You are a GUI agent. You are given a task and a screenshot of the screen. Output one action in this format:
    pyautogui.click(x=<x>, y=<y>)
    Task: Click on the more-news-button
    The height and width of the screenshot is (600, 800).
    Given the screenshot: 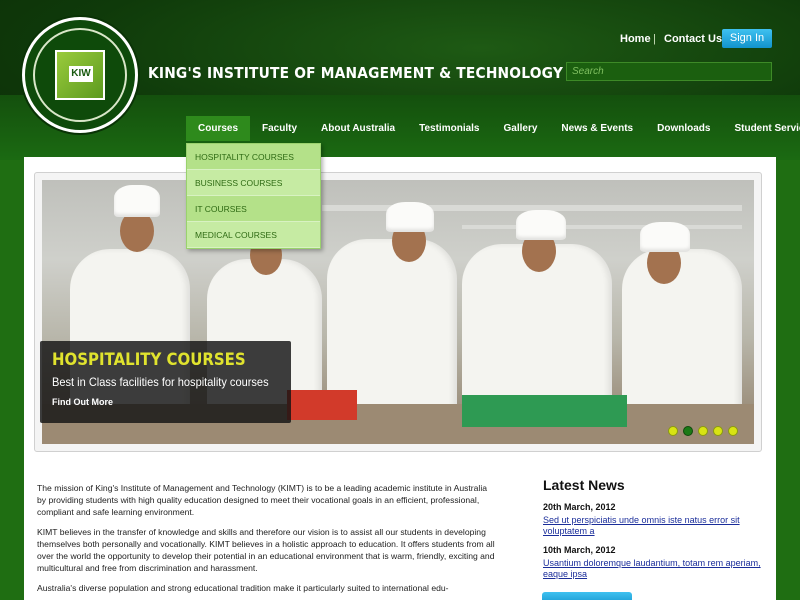 What is the action you would take?
    pyautogui.click(x=587, y=596)
    